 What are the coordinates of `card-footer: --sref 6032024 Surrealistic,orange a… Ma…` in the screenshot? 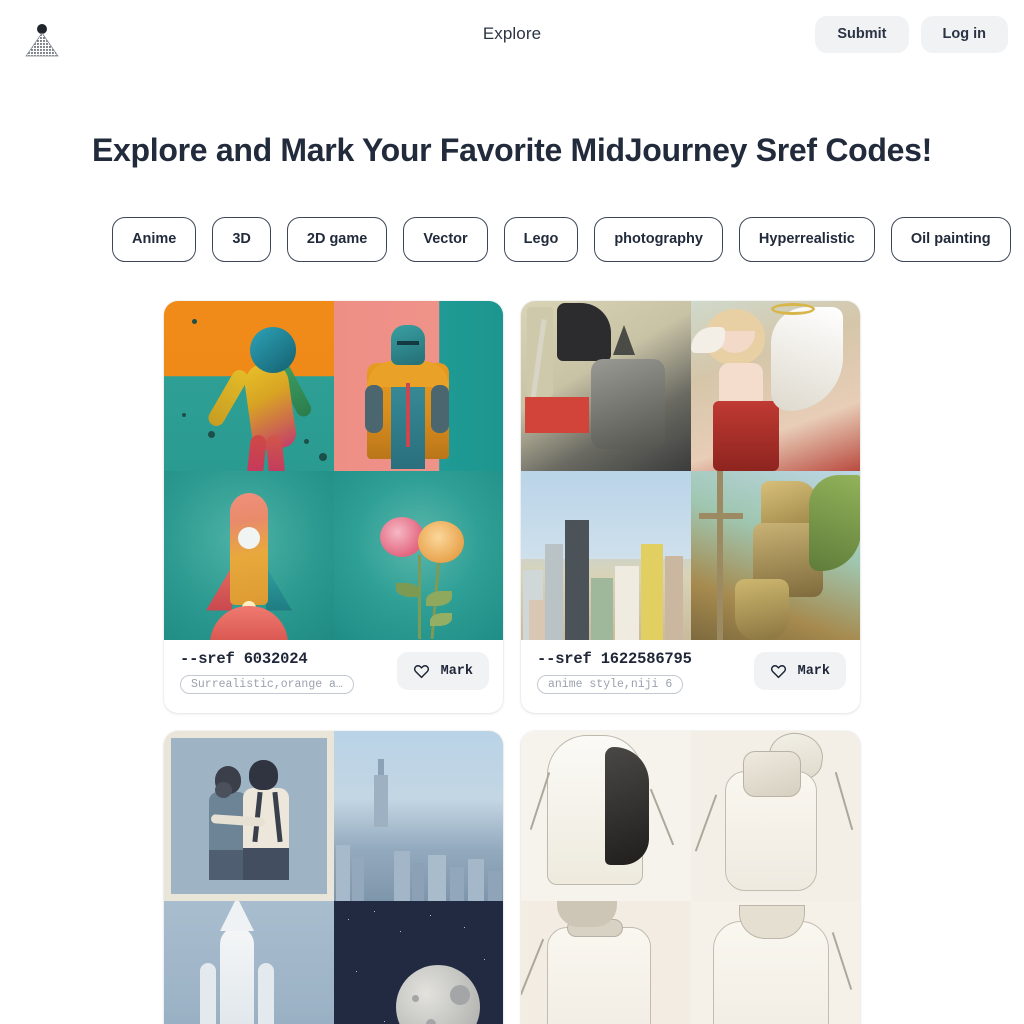 It's located at (333, 676).